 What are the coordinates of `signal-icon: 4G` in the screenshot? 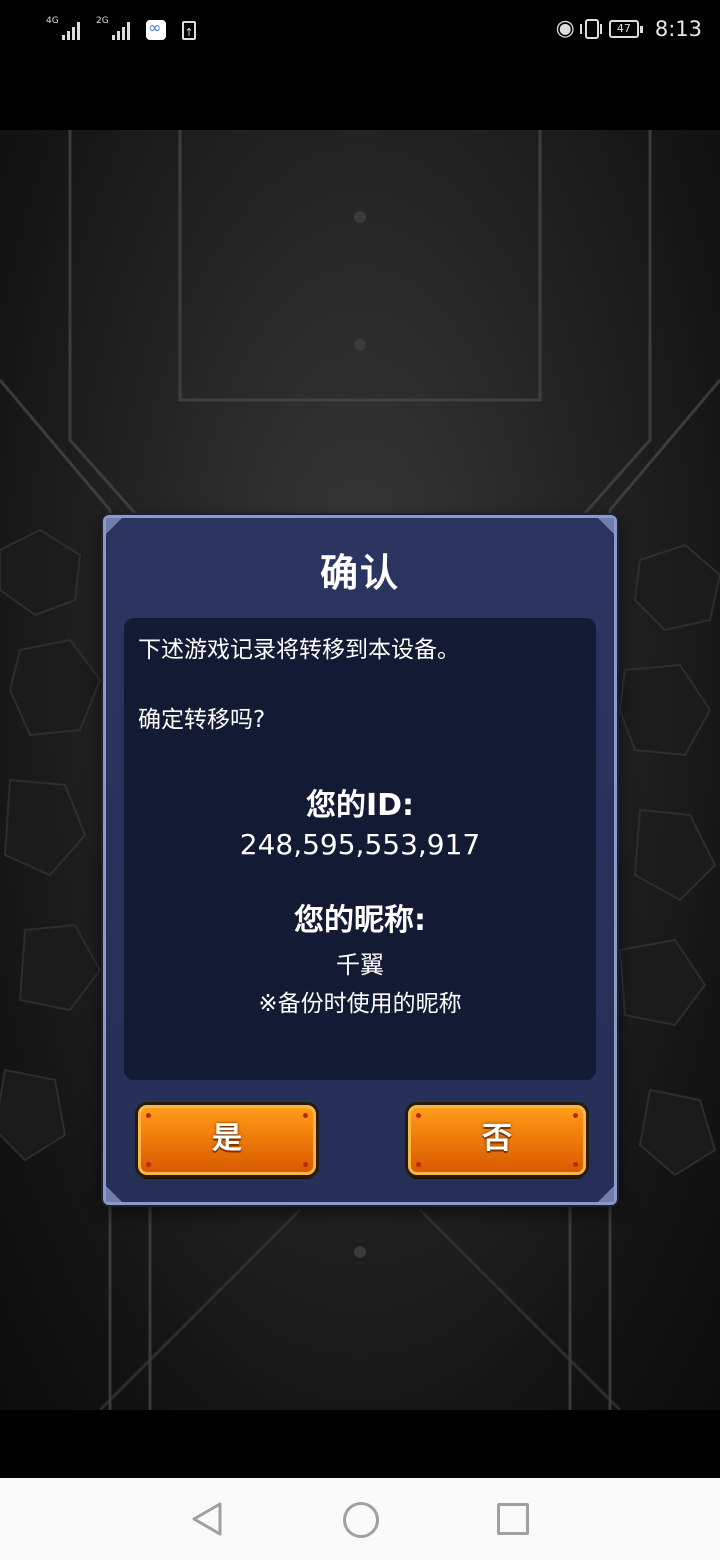 It's located at (63, 28).